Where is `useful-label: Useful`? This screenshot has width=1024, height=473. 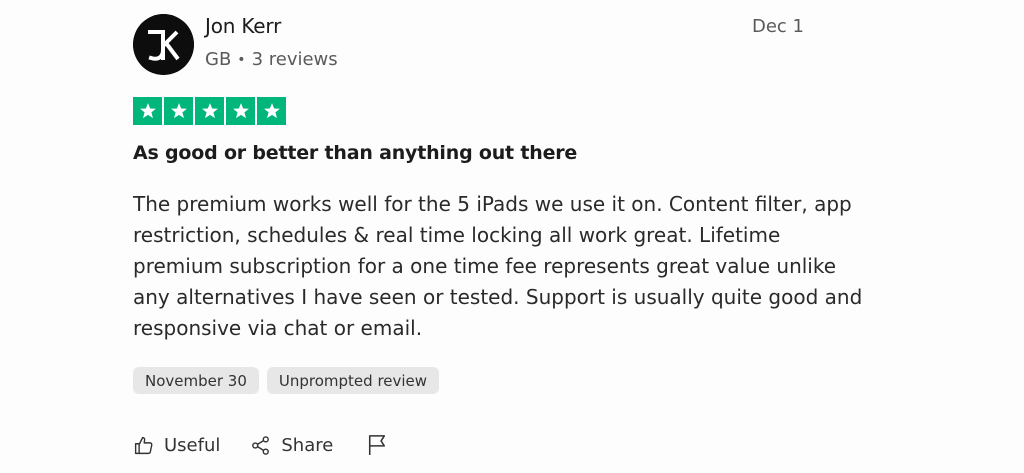 useful-label: Useful is located at coordinates (192, 445).